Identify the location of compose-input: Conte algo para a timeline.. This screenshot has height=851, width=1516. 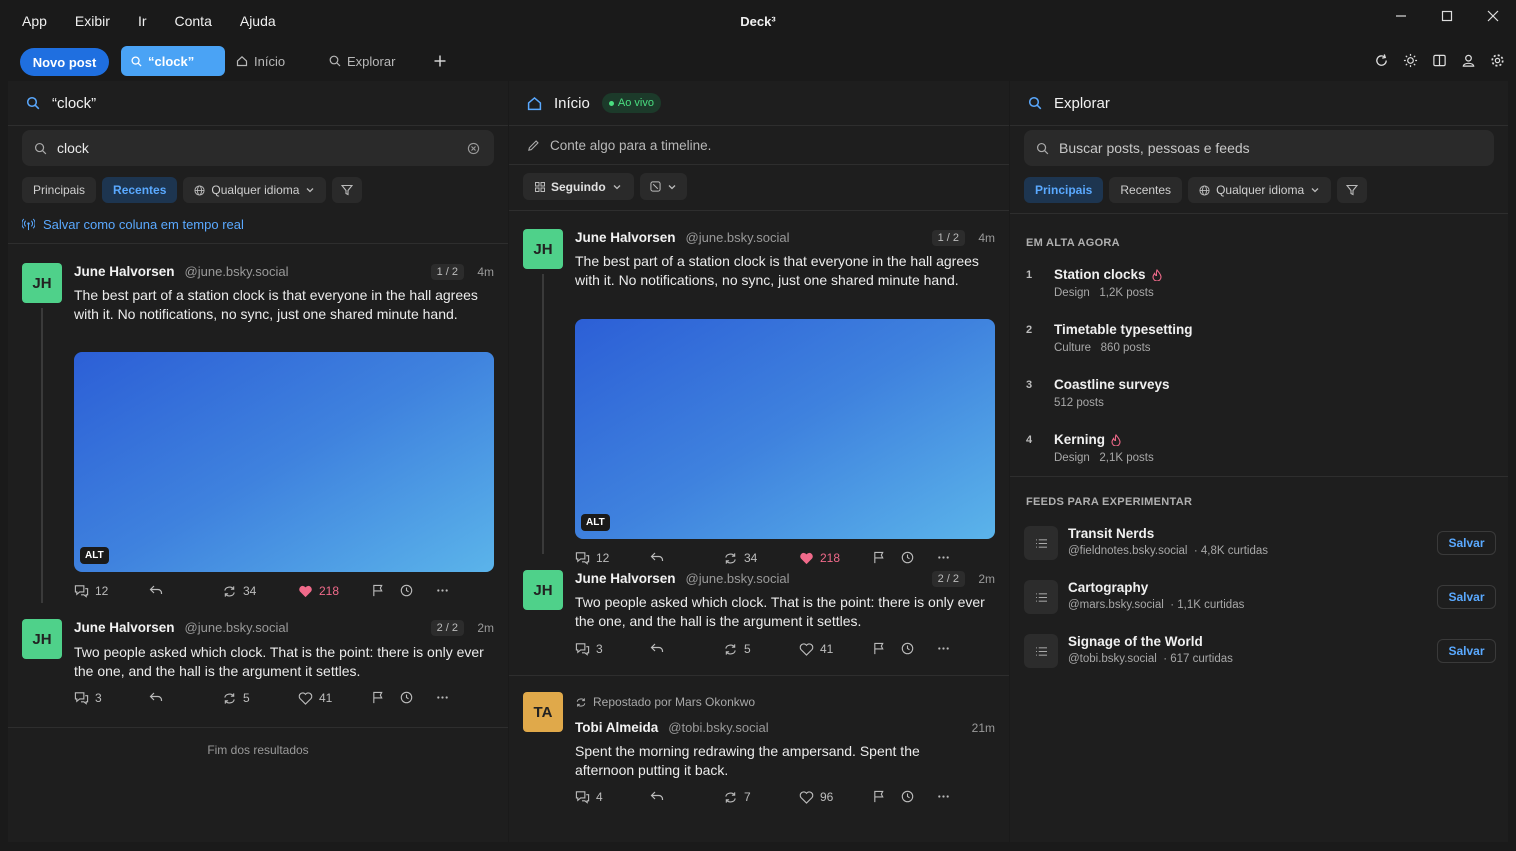
(759, 145).